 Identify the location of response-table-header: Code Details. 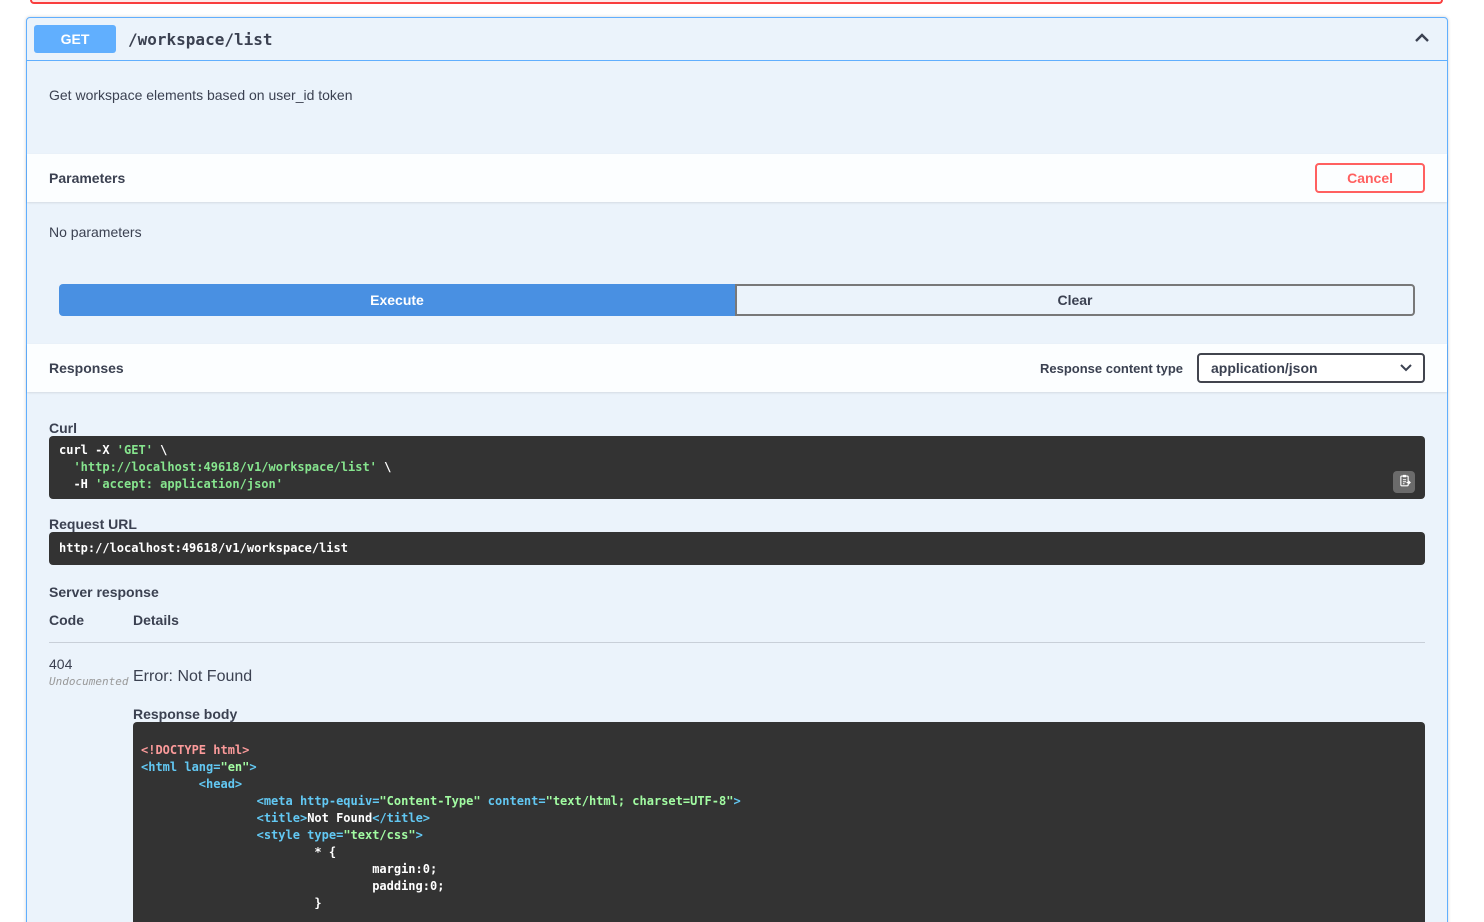
(737, 627).